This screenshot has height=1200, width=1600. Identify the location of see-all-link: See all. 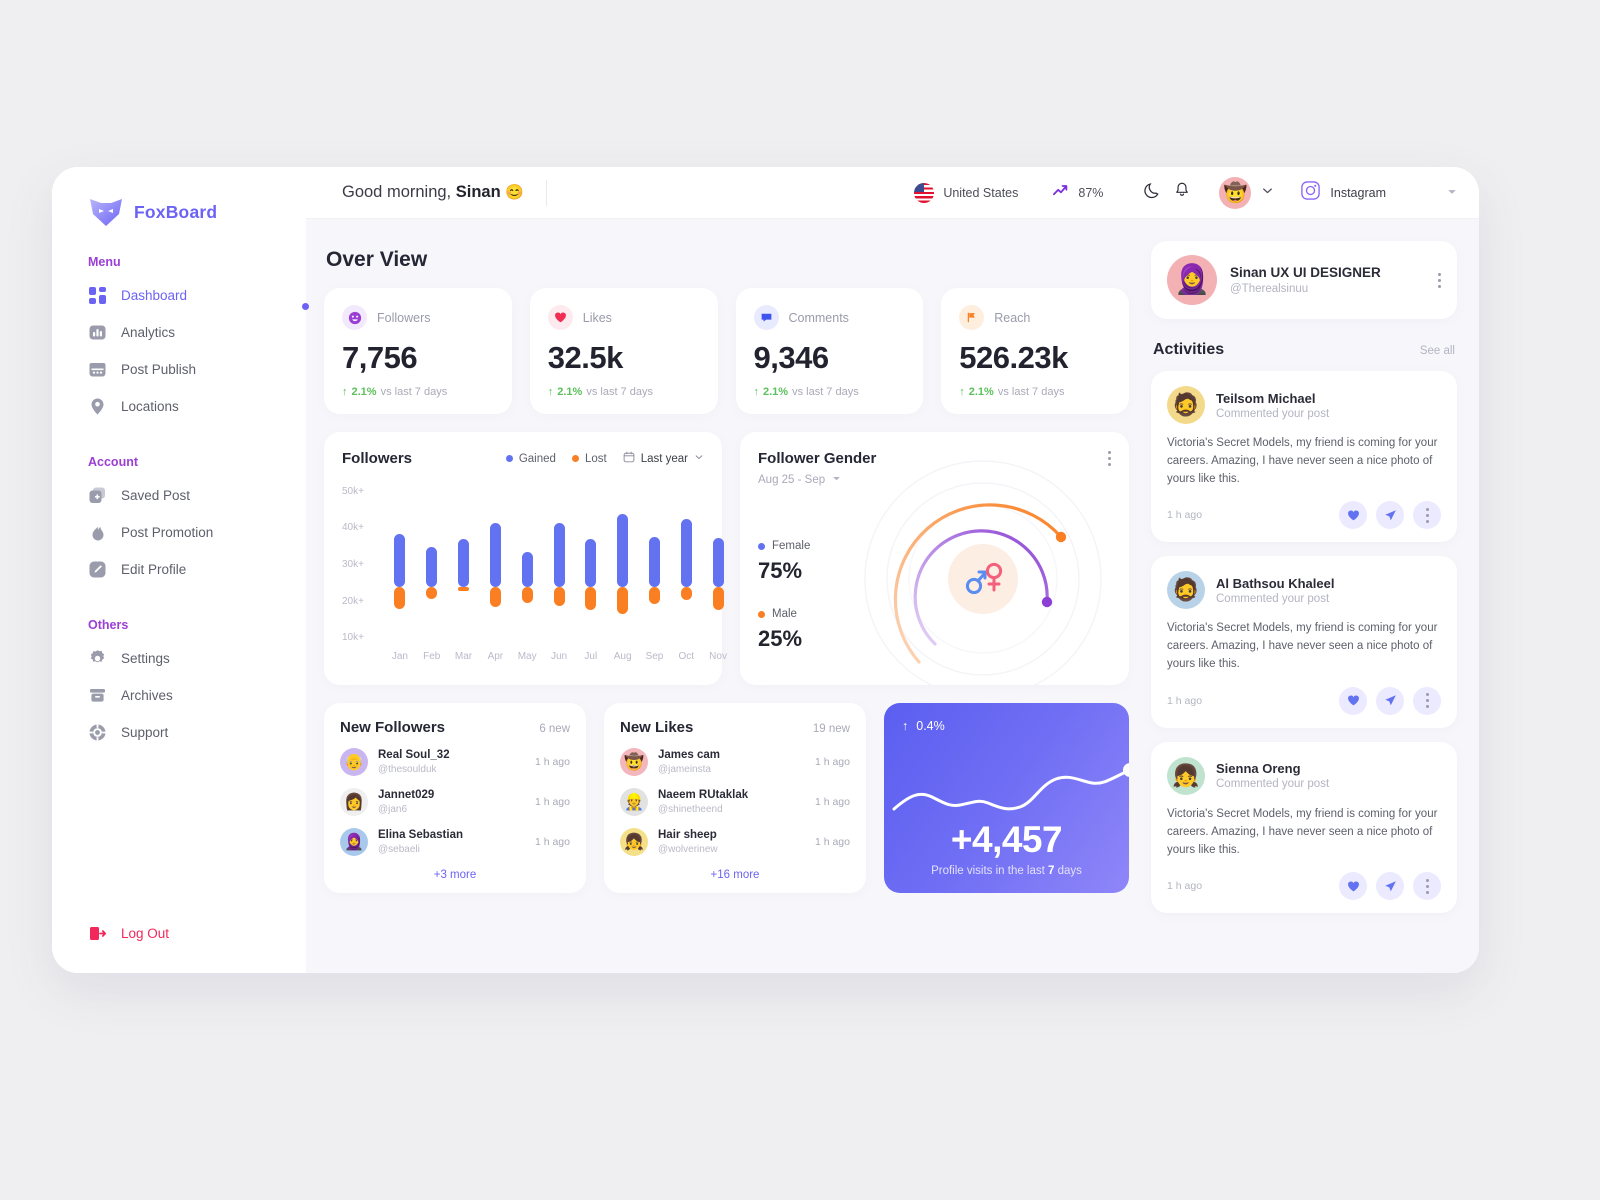
(1437, 351).